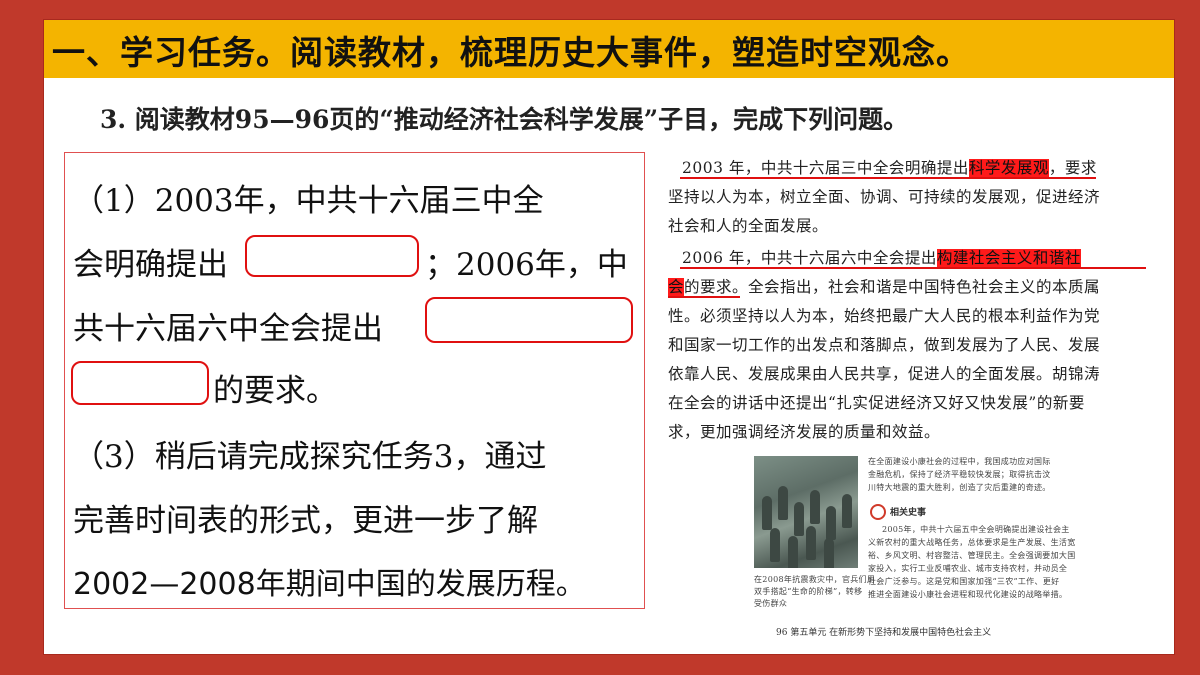 This screenshot has width=1200, height=675. I want to click on tb-p2-highlight-2: 会, so click(676, 287).